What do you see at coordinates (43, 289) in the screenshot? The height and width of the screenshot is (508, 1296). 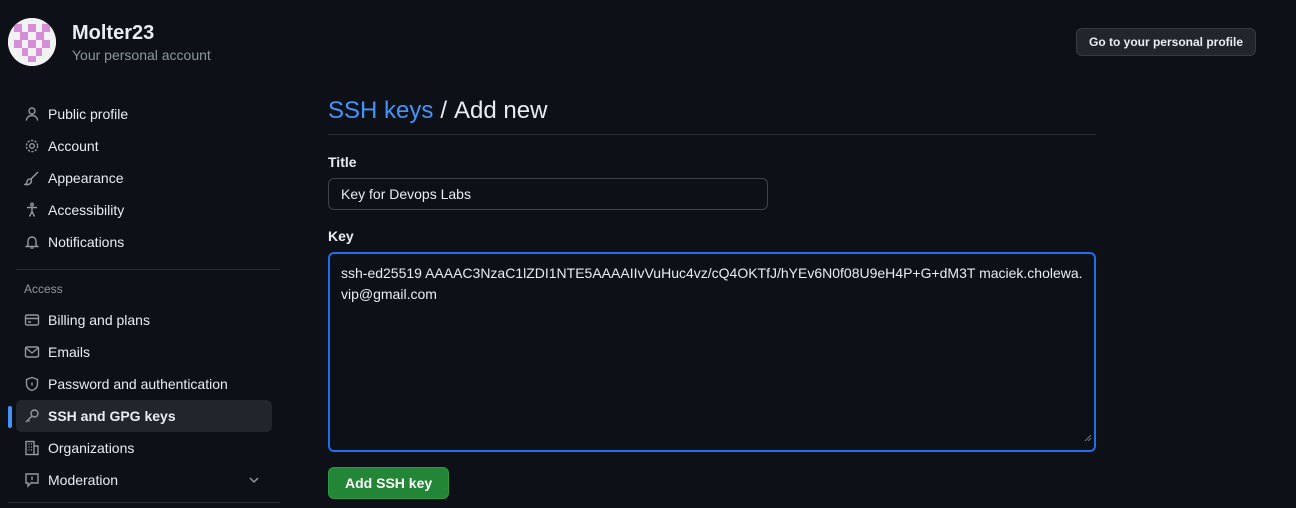 I see `sidebar-section-access: Access` at bounding box center [43, 289].